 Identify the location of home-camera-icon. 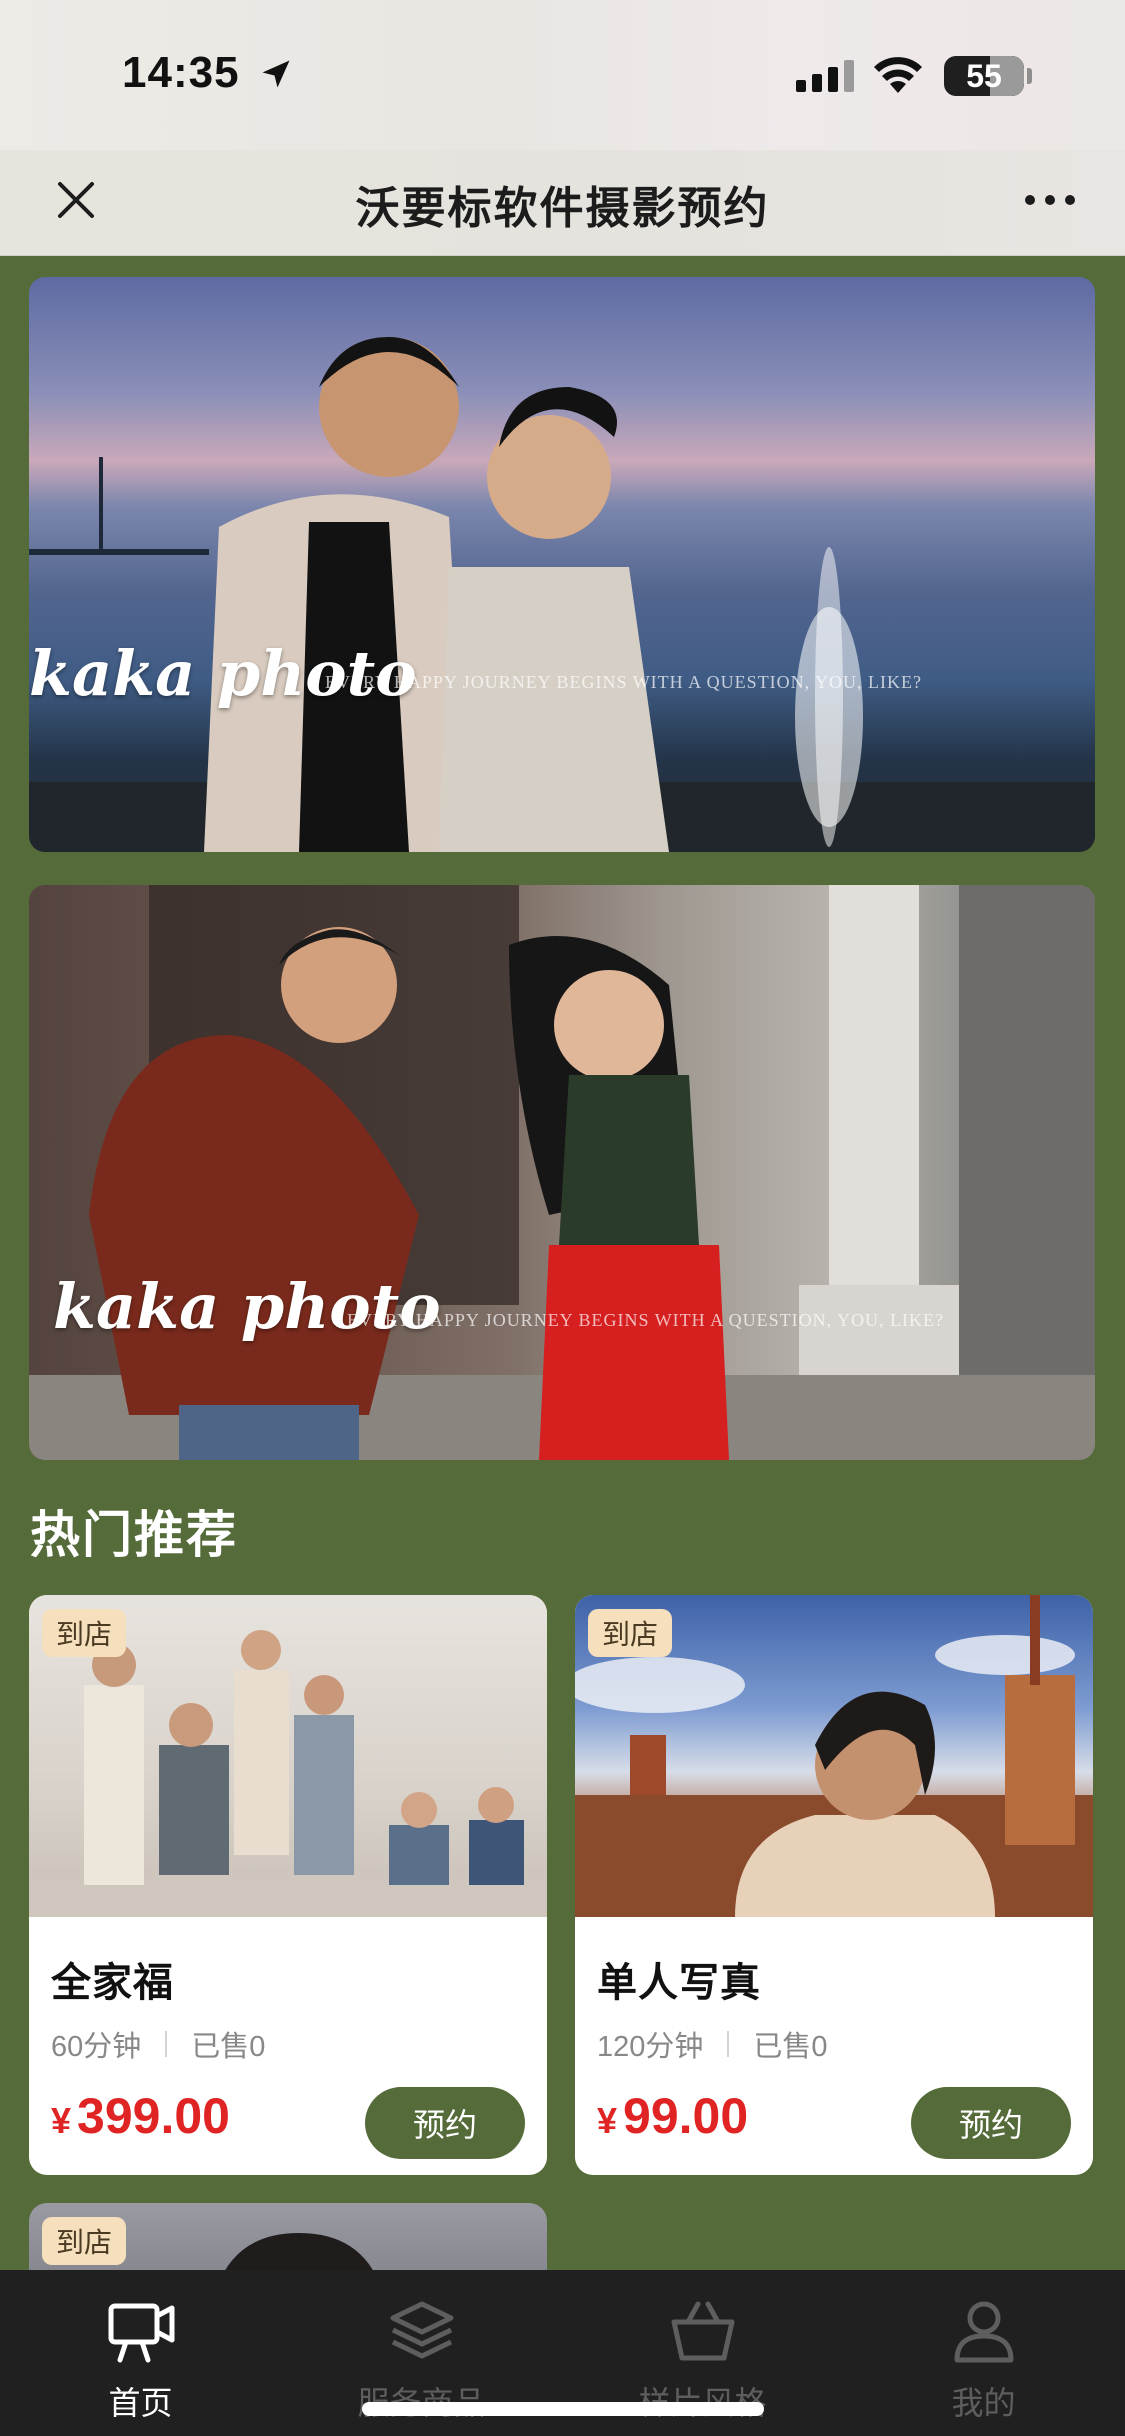
(141, 2333).